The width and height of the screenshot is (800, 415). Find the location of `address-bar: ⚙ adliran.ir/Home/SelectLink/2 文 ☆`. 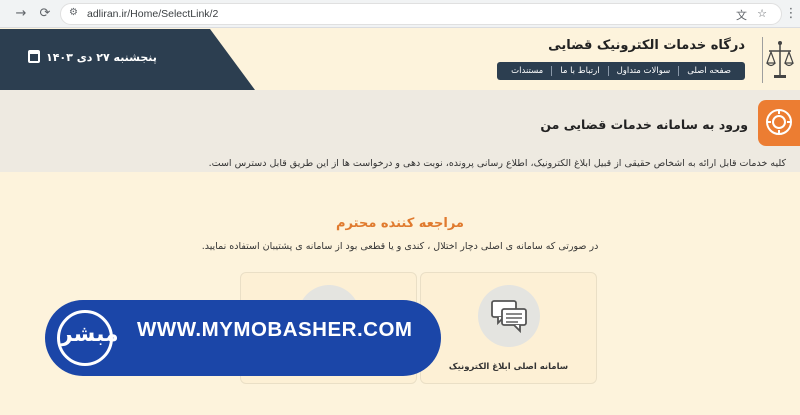

address-bar: ⚙ adliran.ir/Home/SelectLink/2 文 ☆ is located at coordinates (421, 14).